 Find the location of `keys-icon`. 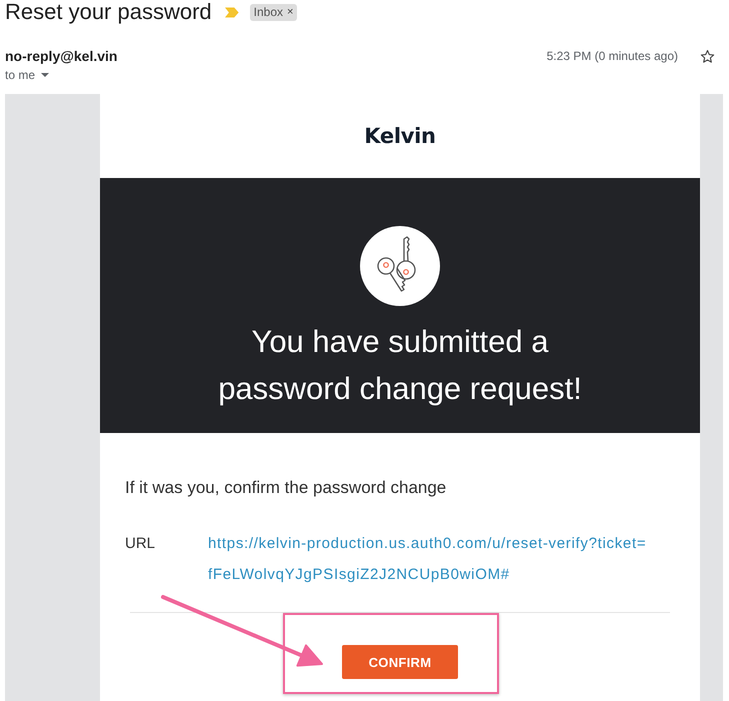

keys-icon is located at coordinates (400, 266).